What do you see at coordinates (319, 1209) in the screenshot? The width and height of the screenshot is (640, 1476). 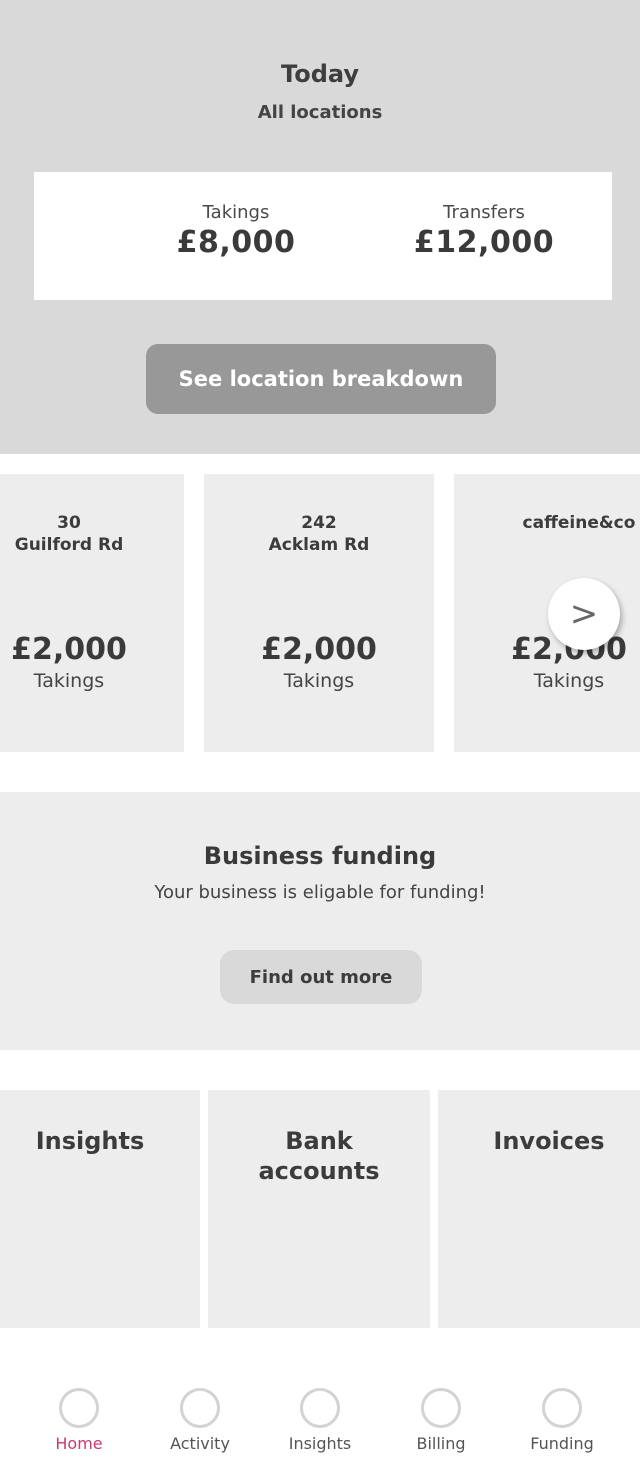 I see `tile-bank-accounts: Bank accounts` at bounding box center [319, 1209].